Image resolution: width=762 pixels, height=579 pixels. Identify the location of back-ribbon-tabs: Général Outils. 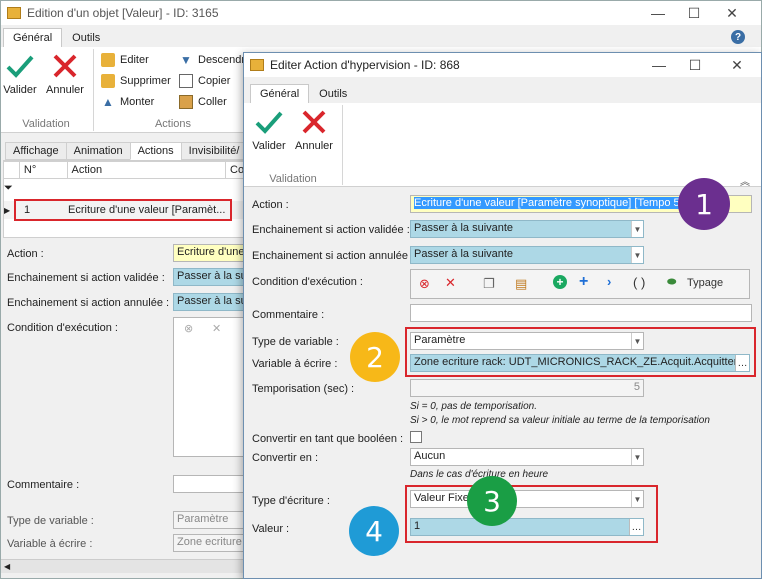
(56, 38).